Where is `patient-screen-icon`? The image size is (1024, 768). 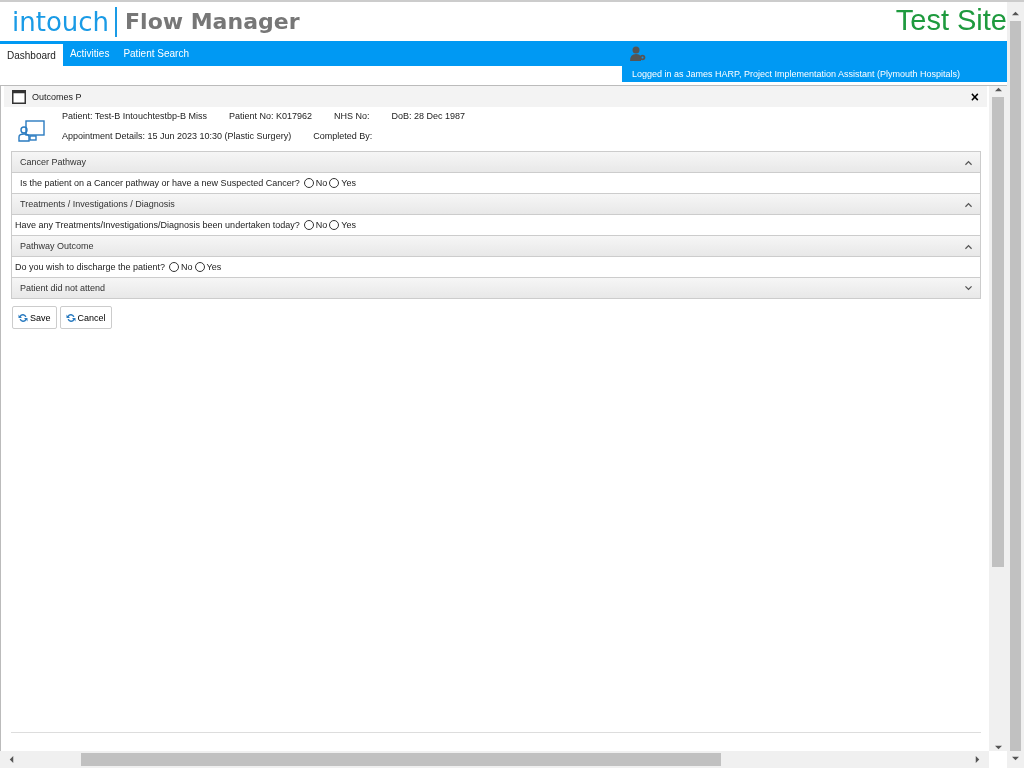 patient-screen-icon is located at coordinates (32, 131).